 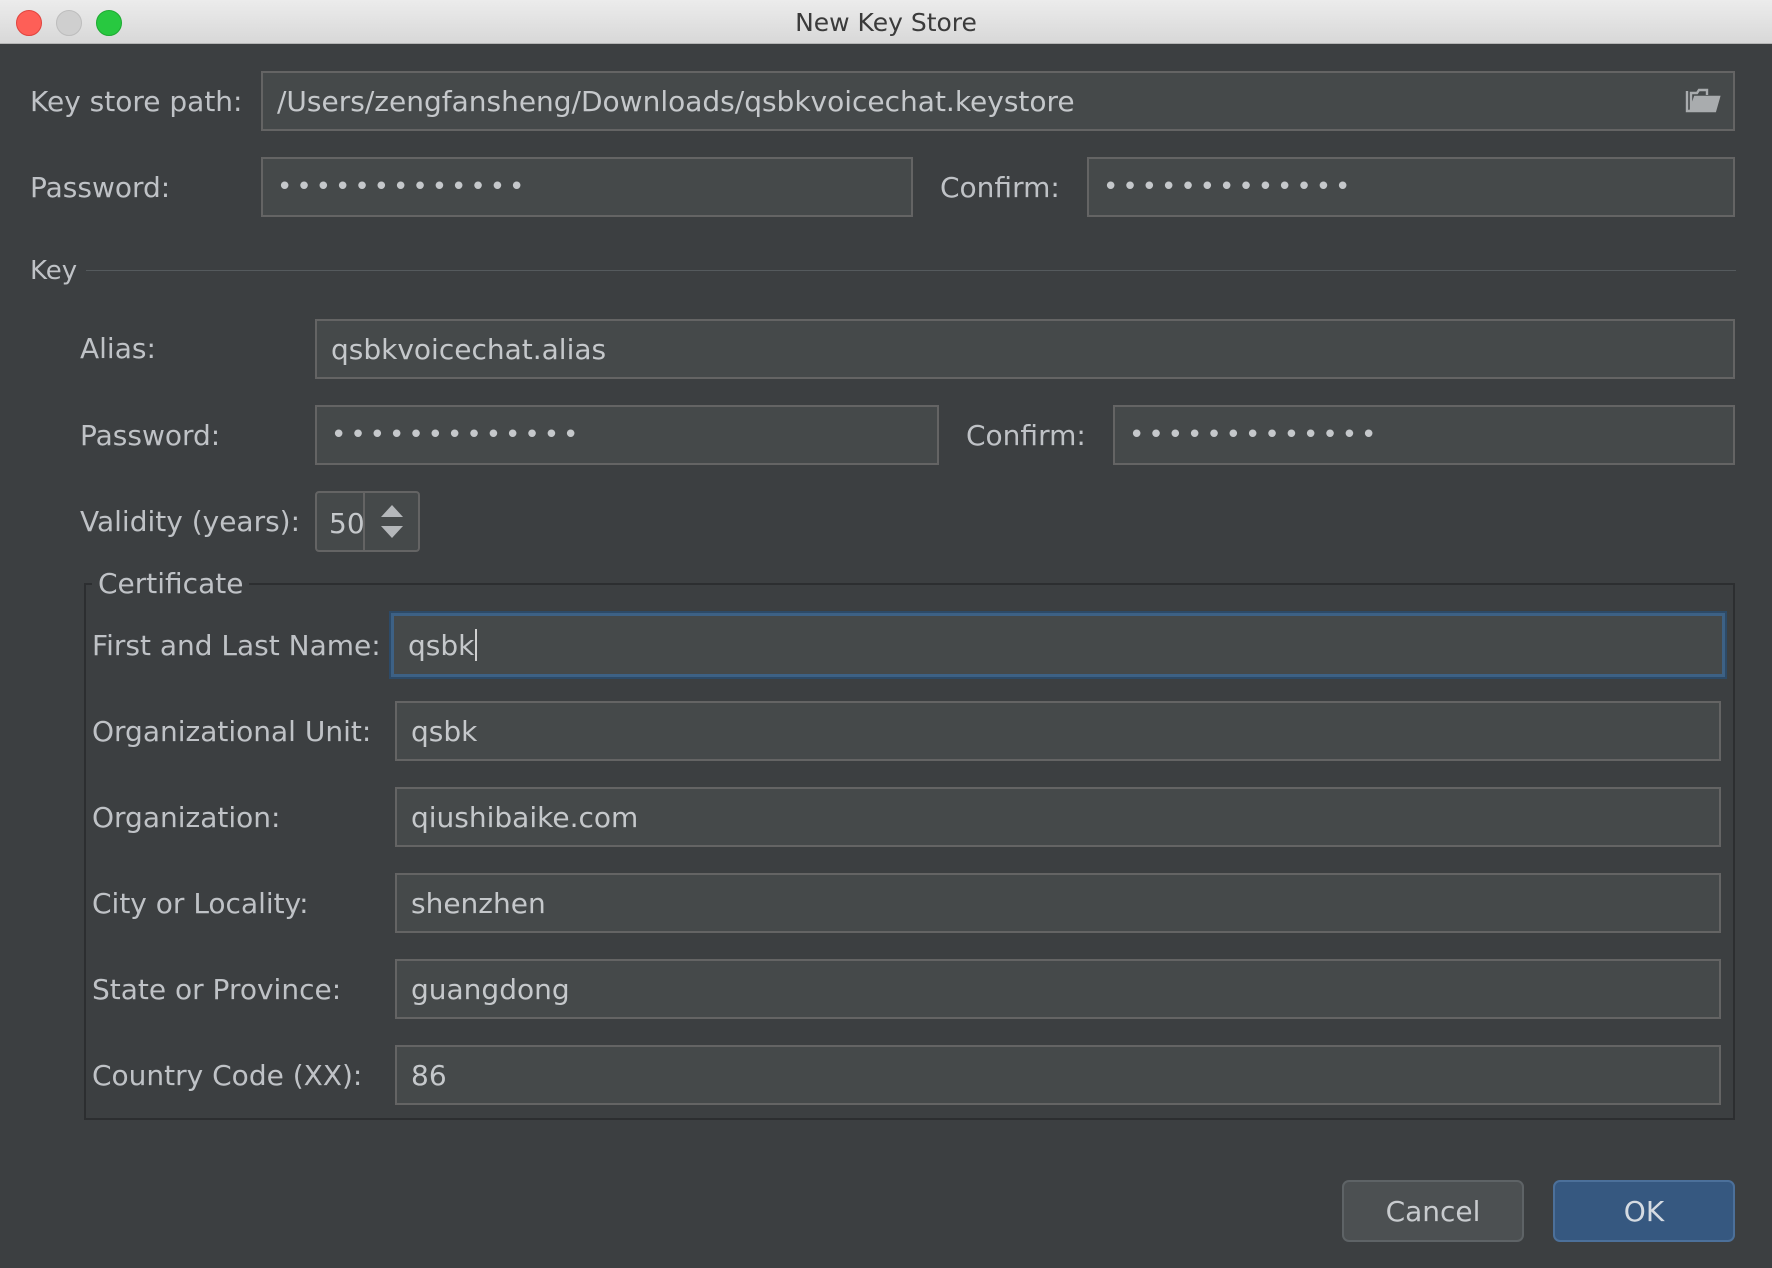 What do you see at coordinates (346, 523) in the screenshot?
I see `validity-value: 50` at bounding box center [346, 523].